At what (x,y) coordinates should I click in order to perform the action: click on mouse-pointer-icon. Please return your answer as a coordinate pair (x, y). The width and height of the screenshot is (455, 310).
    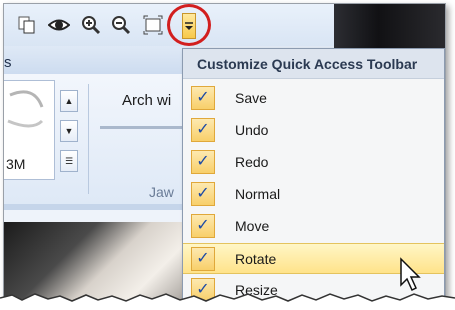
    Looking at the image, I should click on (411, 275).